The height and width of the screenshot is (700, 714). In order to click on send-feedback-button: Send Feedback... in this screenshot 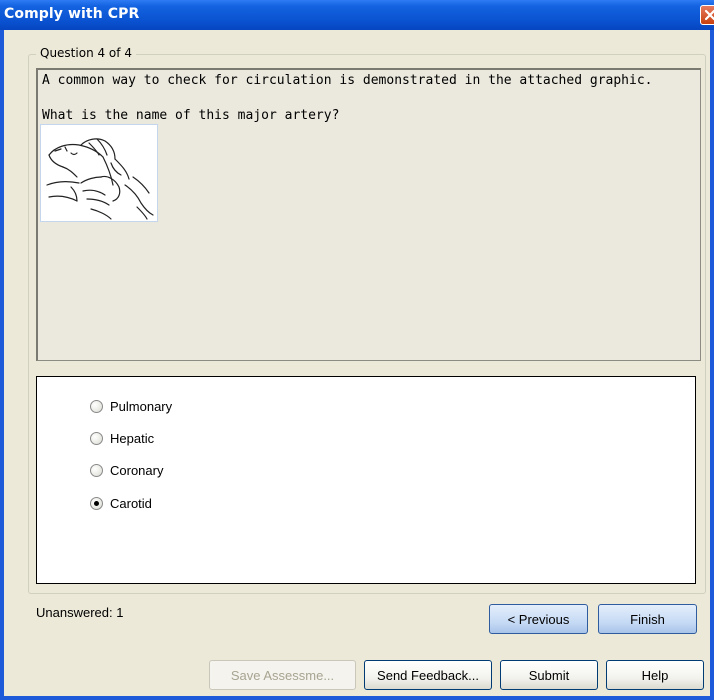, I will do `click(428, 675)`.